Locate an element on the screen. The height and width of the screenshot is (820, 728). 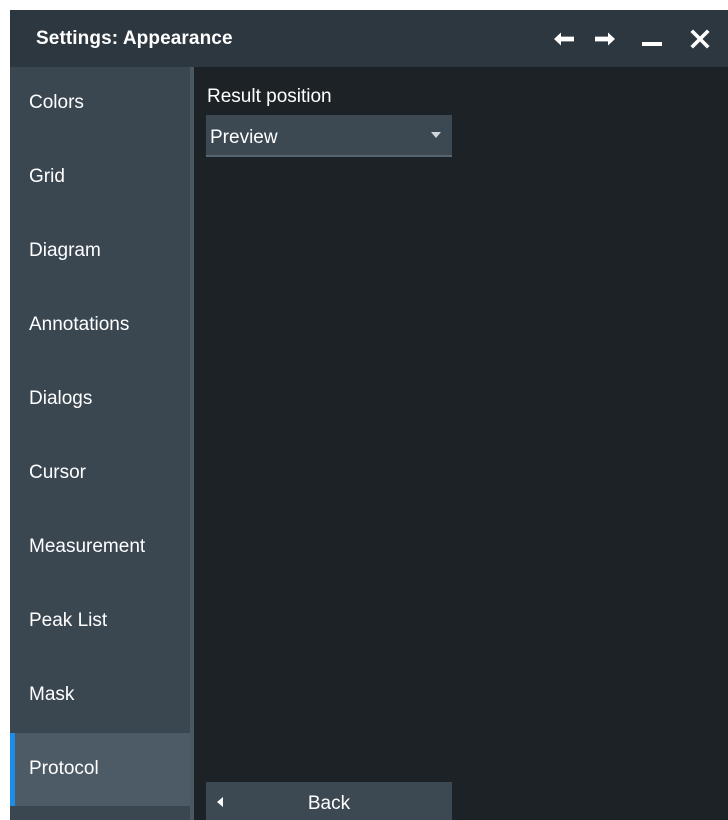
sidebar-item-measurement: Measurement is located at coordinates (100, 547).